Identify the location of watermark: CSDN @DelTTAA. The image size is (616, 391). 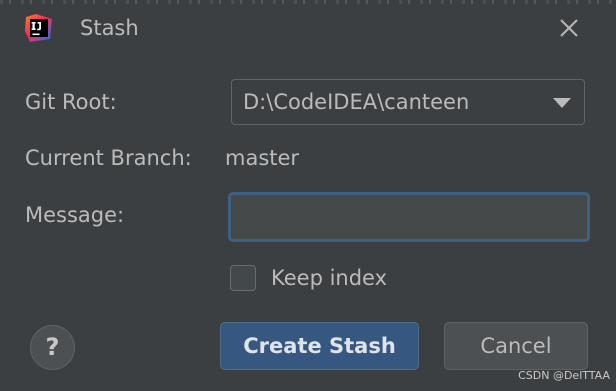
(564, 375).